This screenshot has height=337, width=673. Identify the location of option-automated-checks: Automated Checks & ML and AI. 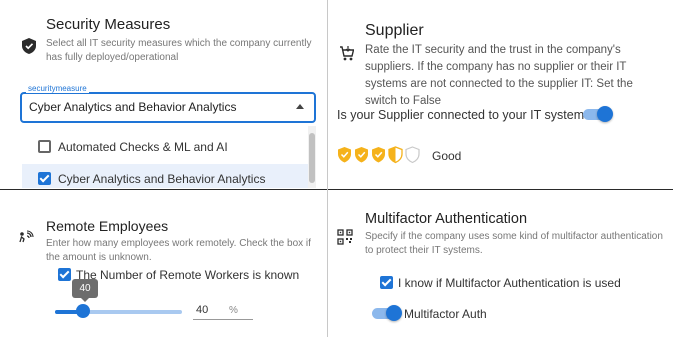
(169, 147).